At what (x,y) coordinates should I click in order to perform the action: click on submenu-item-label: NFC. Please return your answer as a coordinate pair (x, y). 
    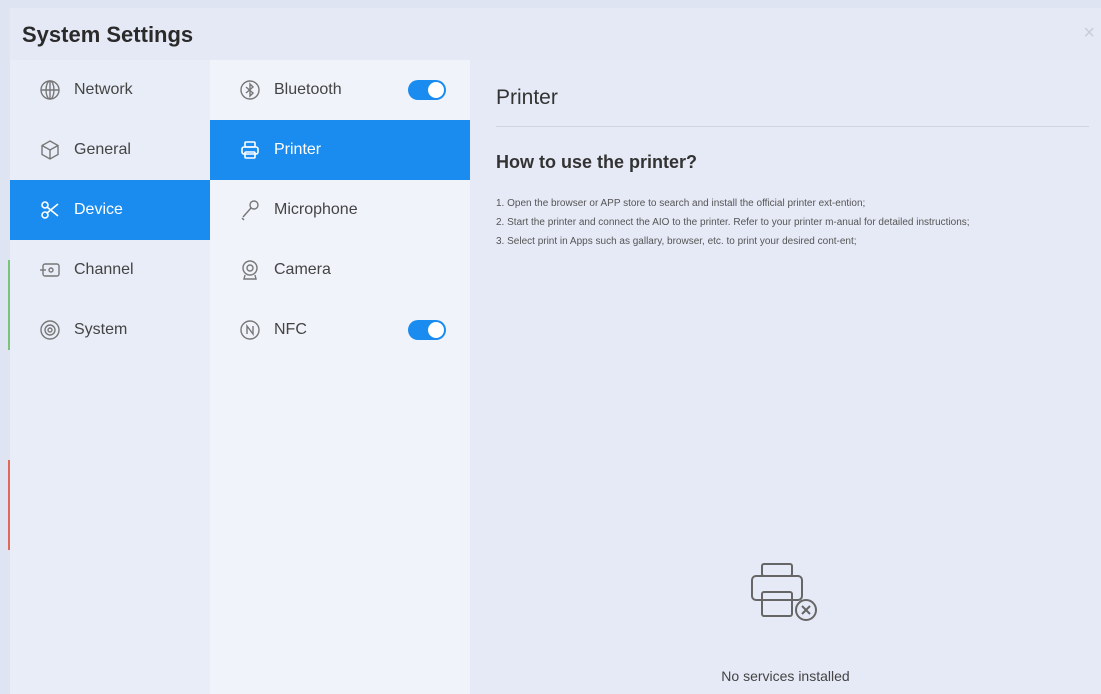
    Looking at the image, I should click on (290, 329).